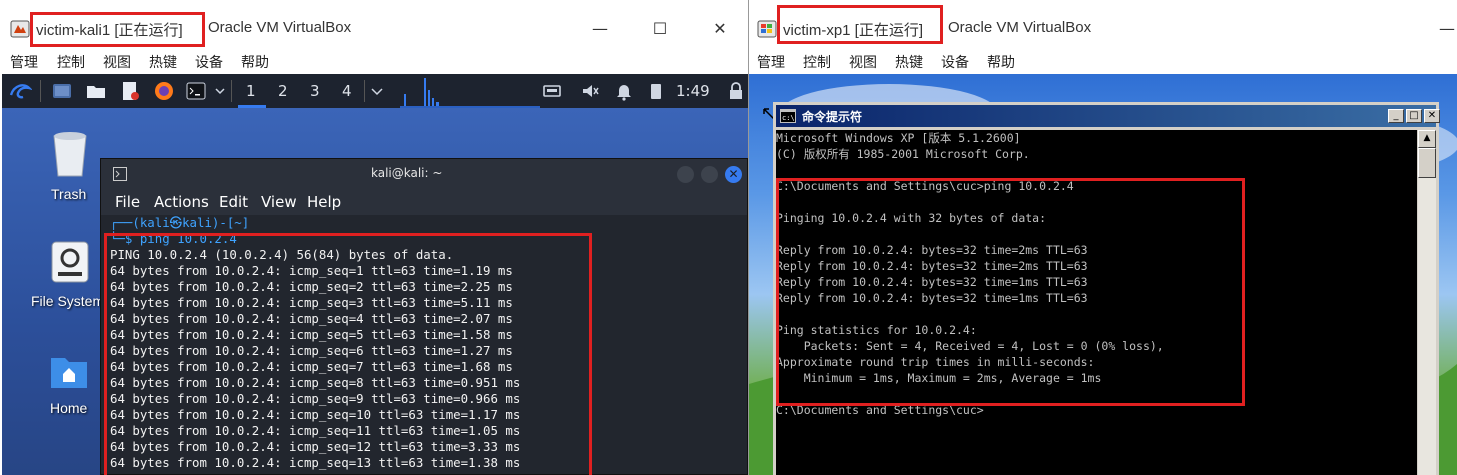 This screenshot has width=1457, height=475. What do you see at coordinates (70, 262) in the screenshot?
I see `hard-drive-icon` at bounding box center [70, 262].